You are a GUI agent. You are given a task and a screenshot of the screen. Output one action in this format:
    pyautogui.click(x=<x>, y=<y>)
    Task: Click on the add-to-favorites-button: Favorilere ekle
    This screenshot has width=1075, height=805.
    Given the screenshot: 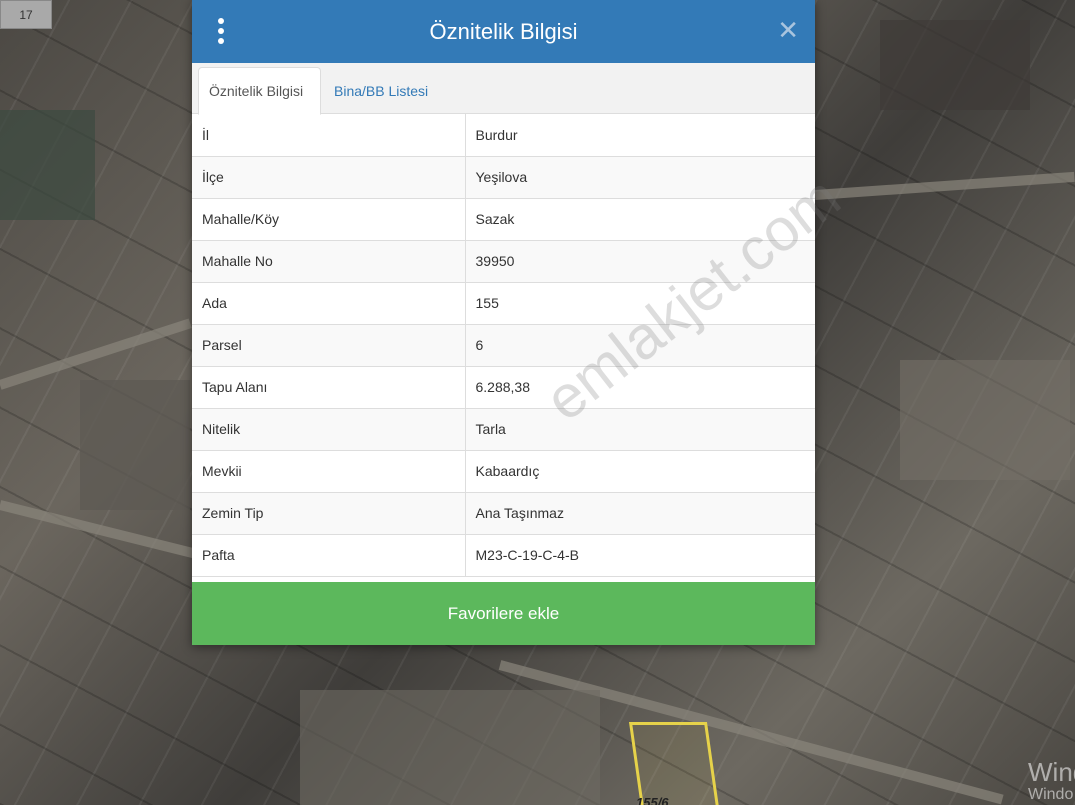 What is the action you would take?
    pyautogui.click(x=503, y=613)
    